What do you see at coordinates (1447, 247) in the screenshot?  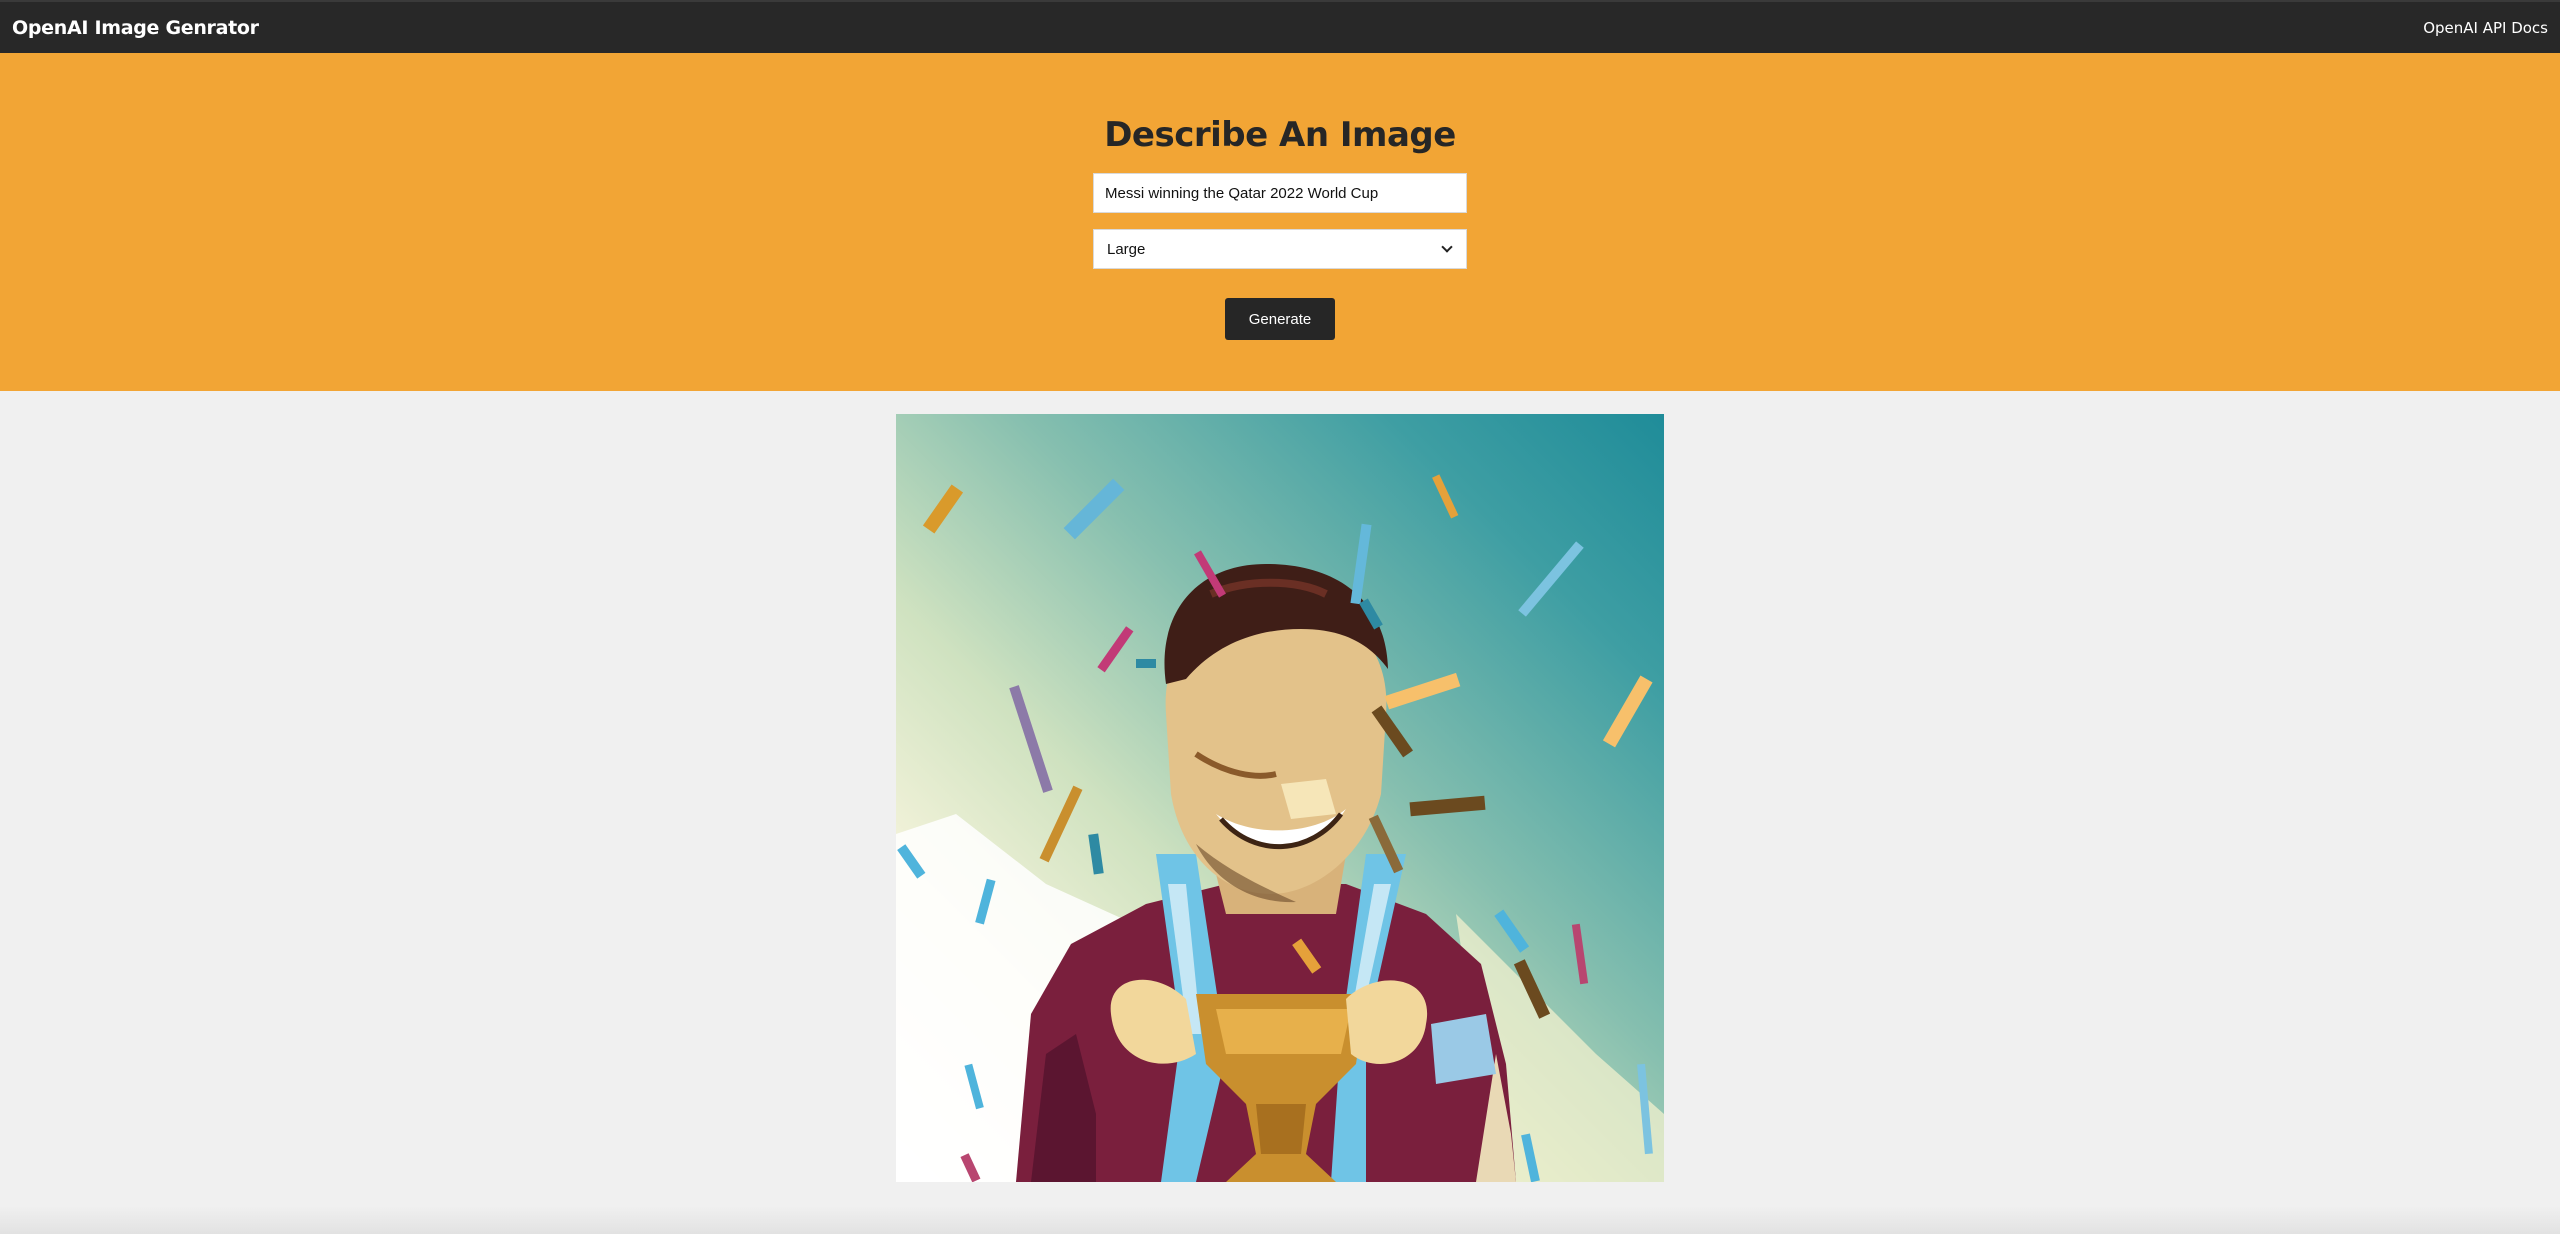 I see `chevron-down-icon` at bounding box center [1447, 247].